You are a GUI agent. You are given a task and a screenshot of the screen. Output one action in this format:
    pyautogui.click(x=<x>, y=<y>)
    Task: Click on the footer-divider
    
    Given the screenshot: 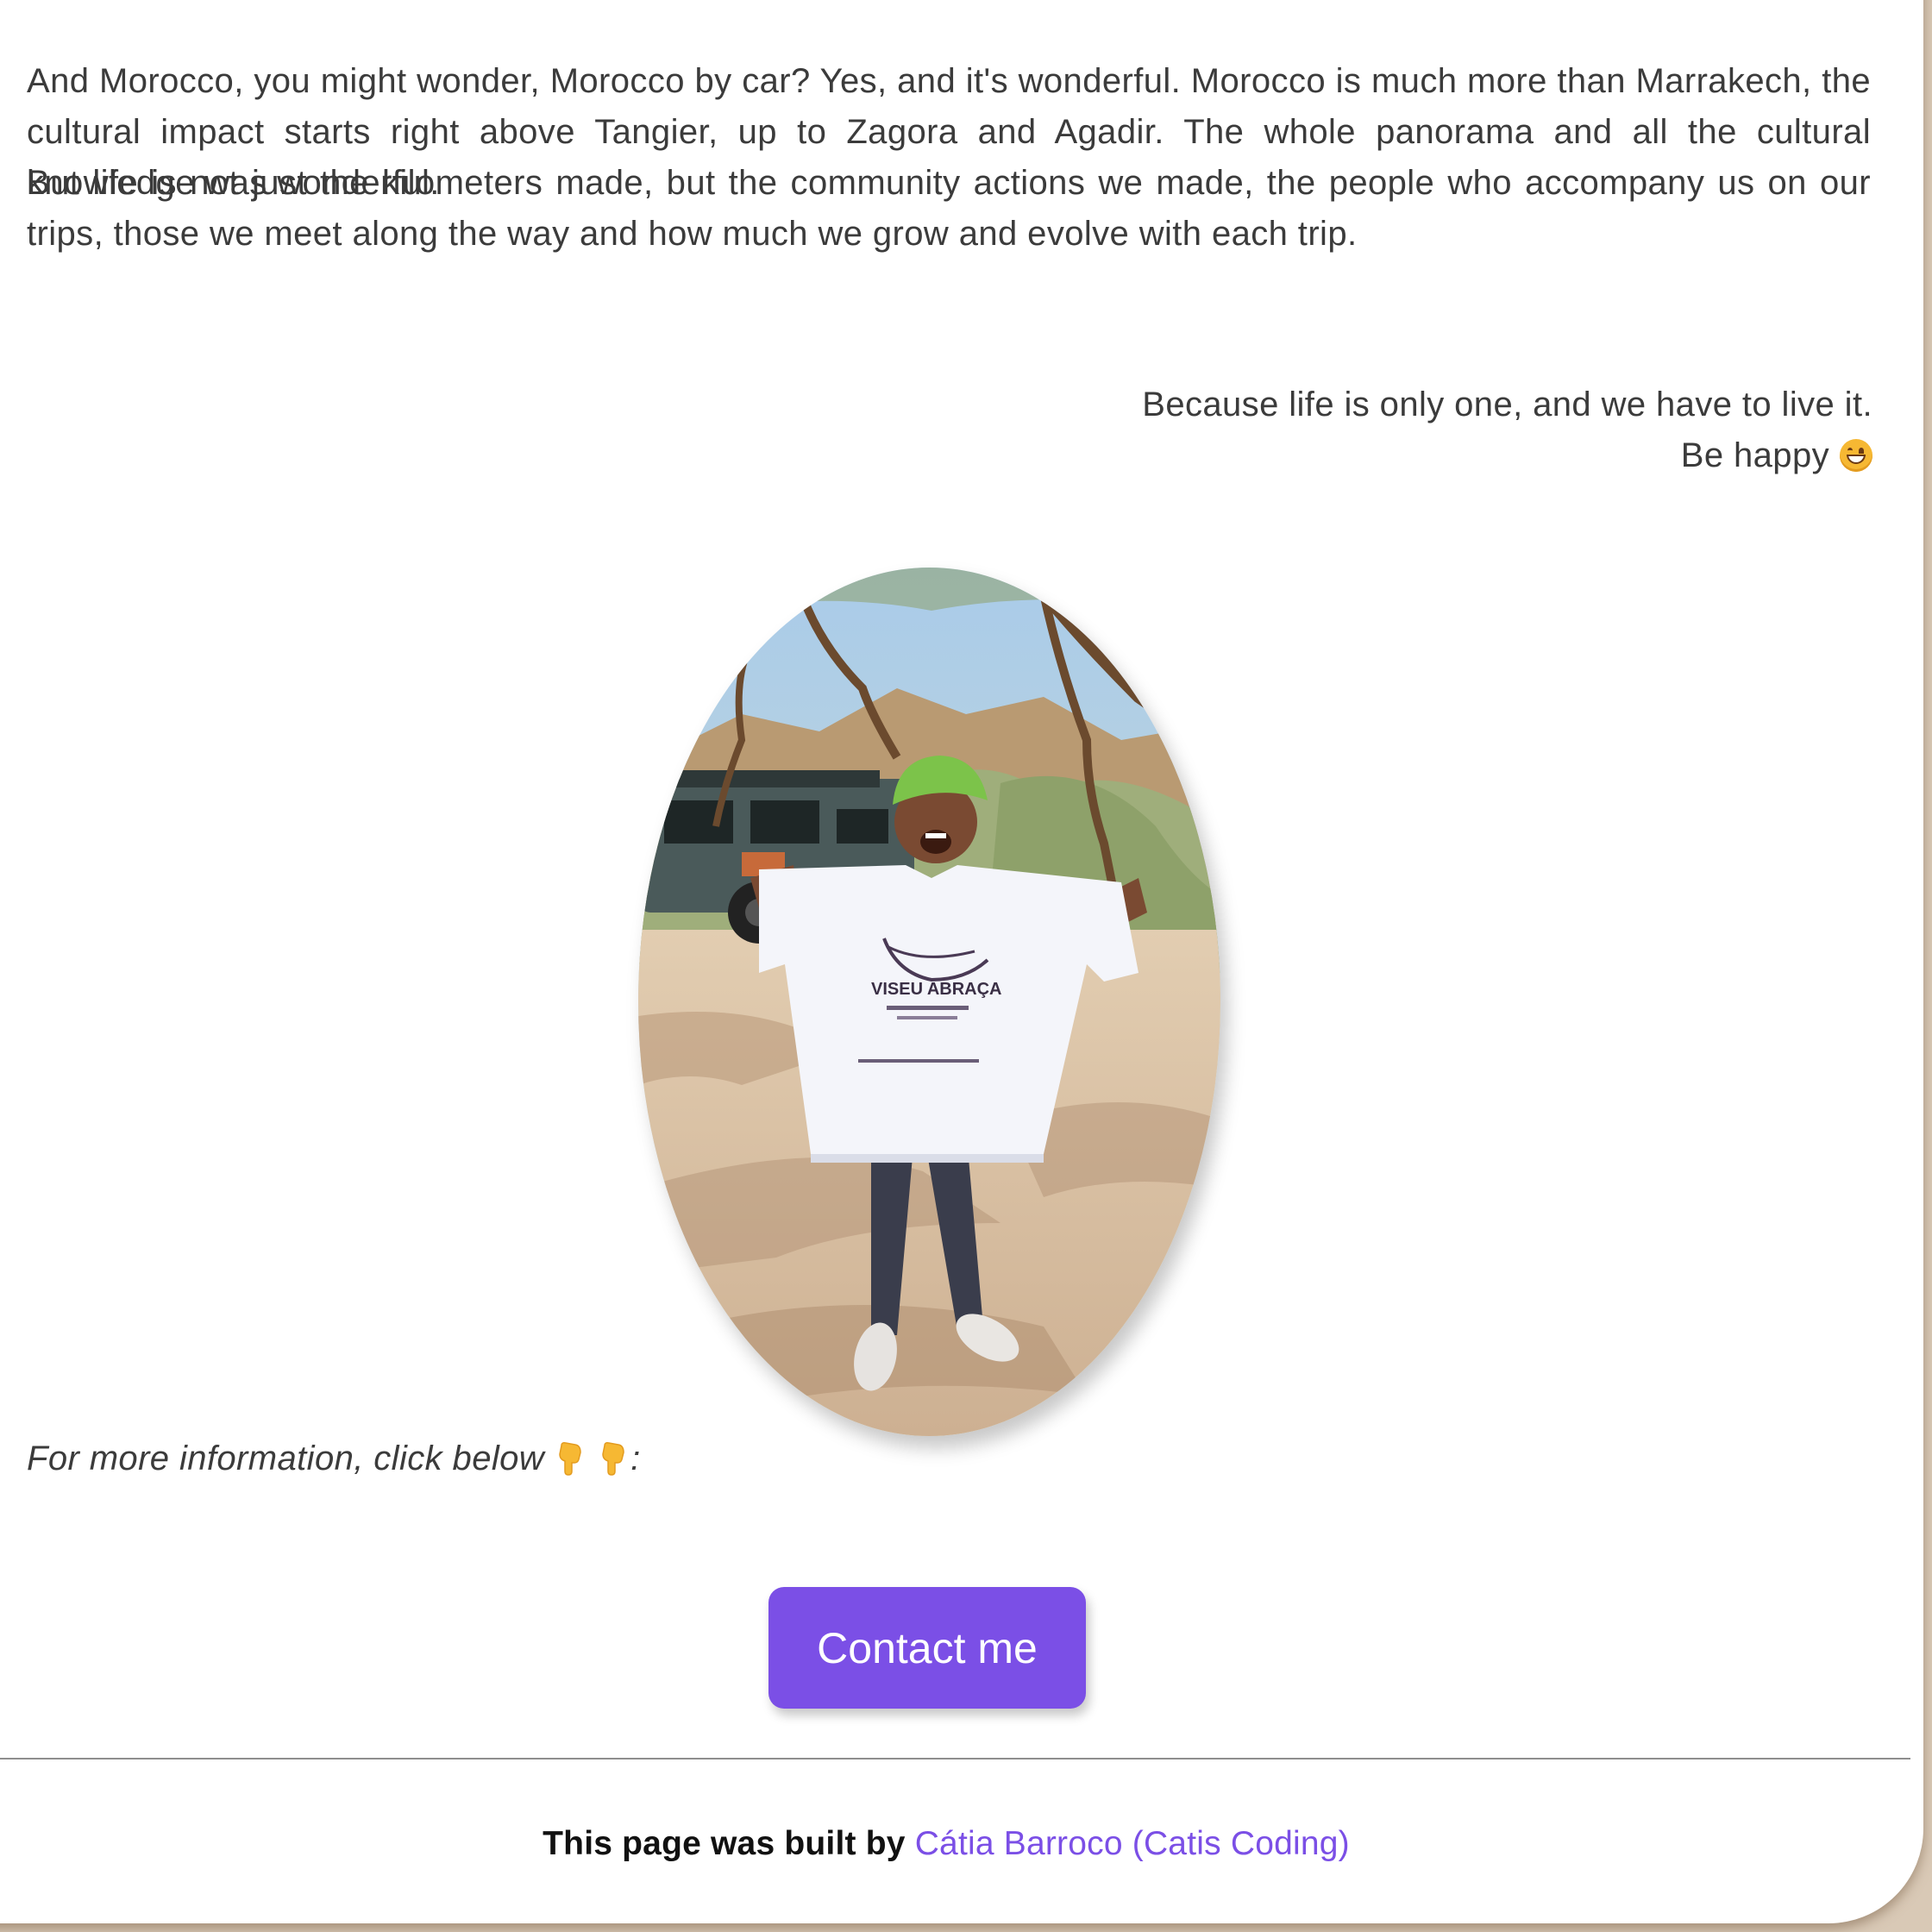 What is the action you would take?
    pyautogui.click(x=955, y=1759)
    